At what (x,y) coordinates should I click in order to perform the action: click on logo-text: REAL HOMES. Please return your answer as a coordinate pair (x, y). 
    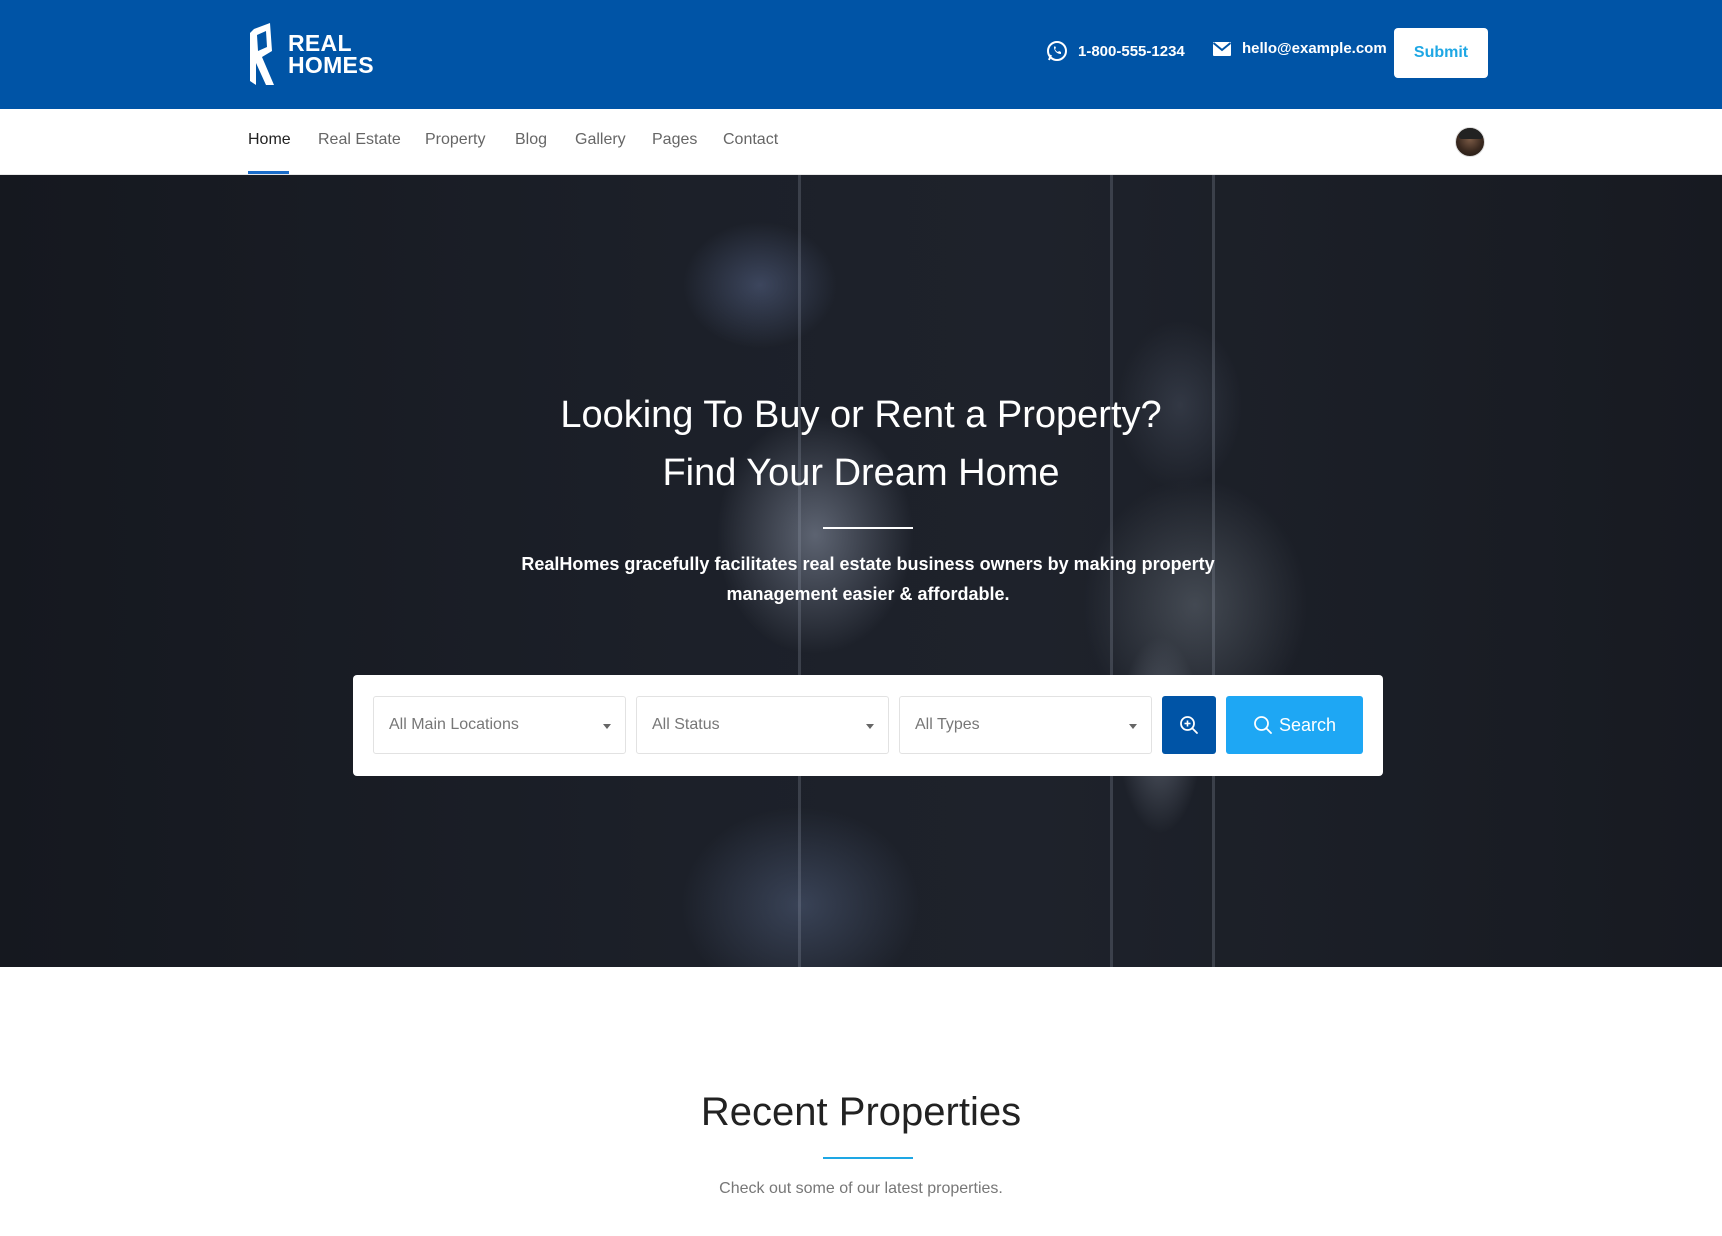
    Looking at the image, I should click on (331, 54).